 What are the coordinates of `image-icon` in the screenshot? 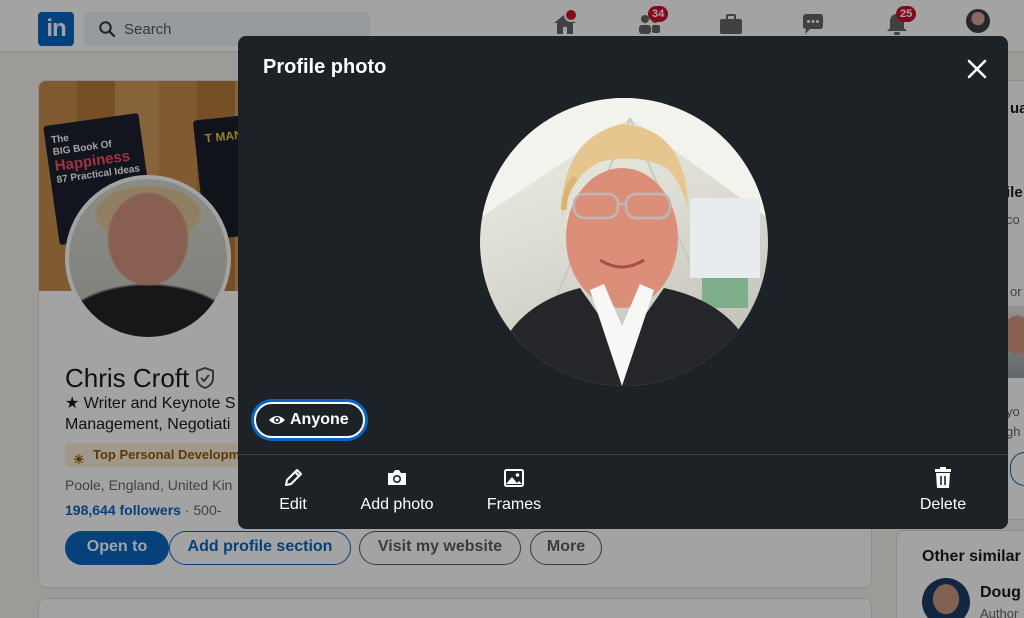 It's located at (514, 478).